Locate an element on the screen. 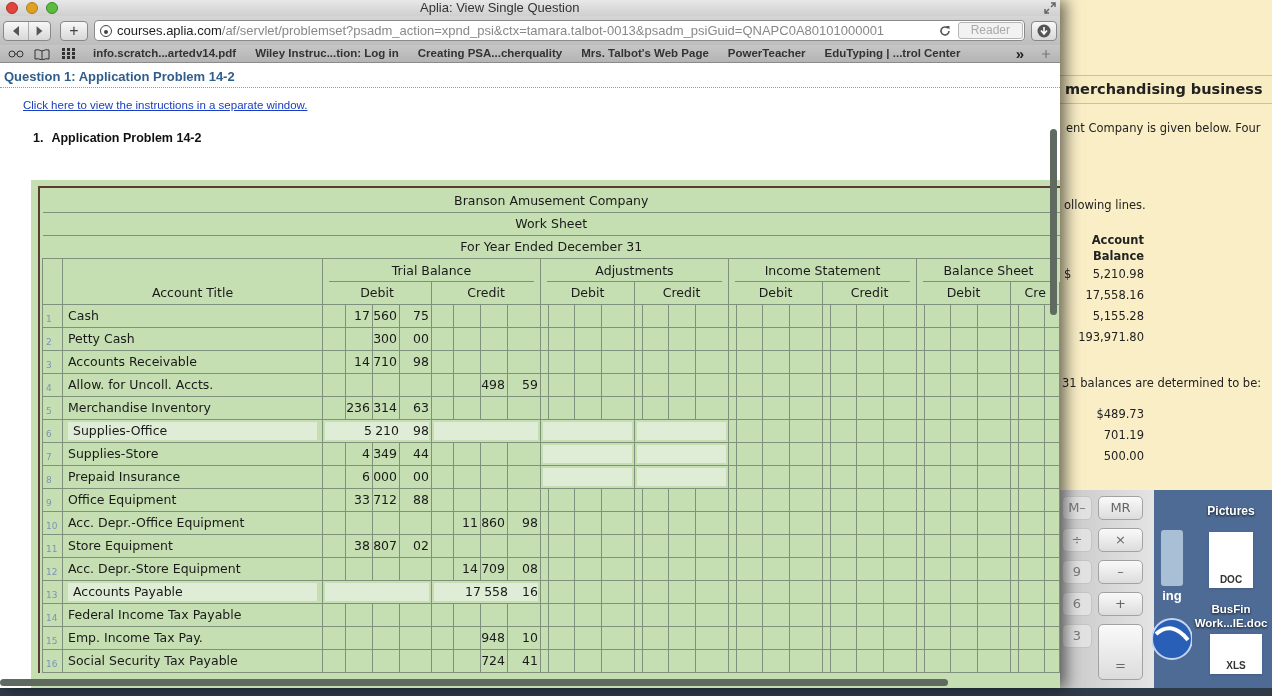 This screenshot has width=1272, height=696. account-title: Social Security Tax Payable is located at coordinates (153, 660).